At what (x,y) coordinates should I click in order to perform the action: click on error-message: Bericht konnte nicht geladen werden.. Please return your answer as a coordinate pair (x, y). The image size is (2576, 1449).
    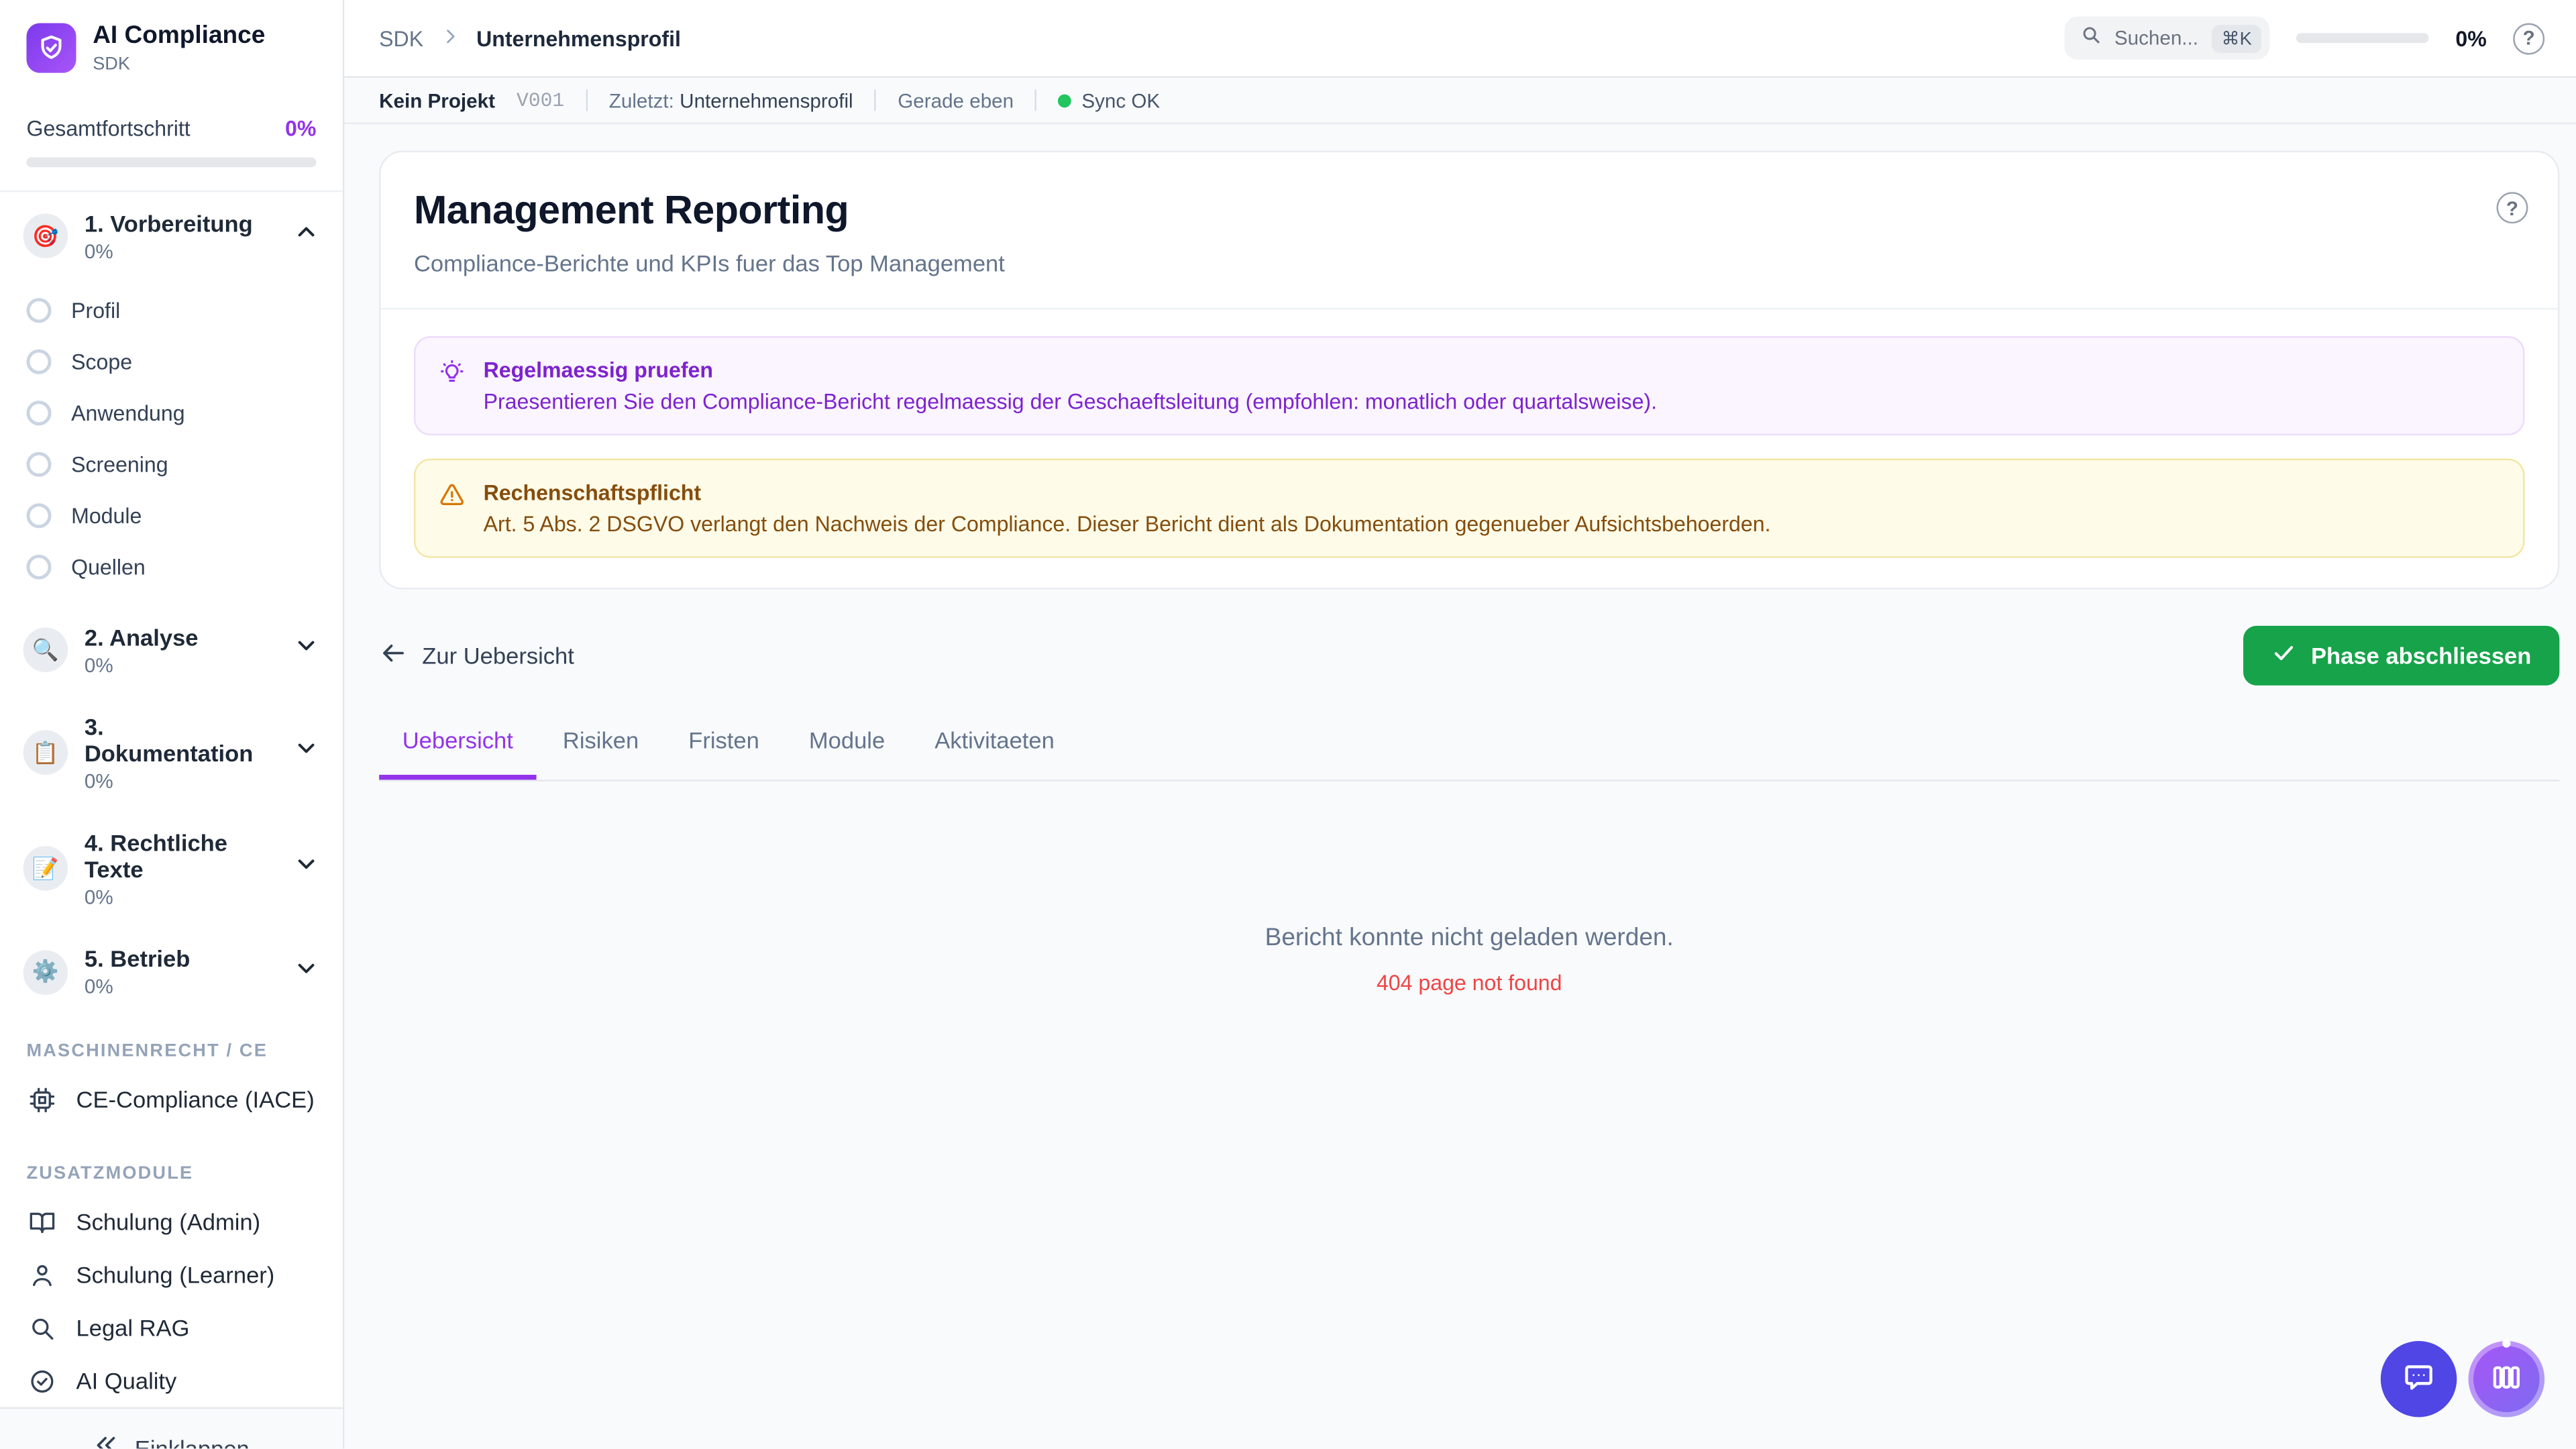
    Looking at the image, I should click on (1469, 938).